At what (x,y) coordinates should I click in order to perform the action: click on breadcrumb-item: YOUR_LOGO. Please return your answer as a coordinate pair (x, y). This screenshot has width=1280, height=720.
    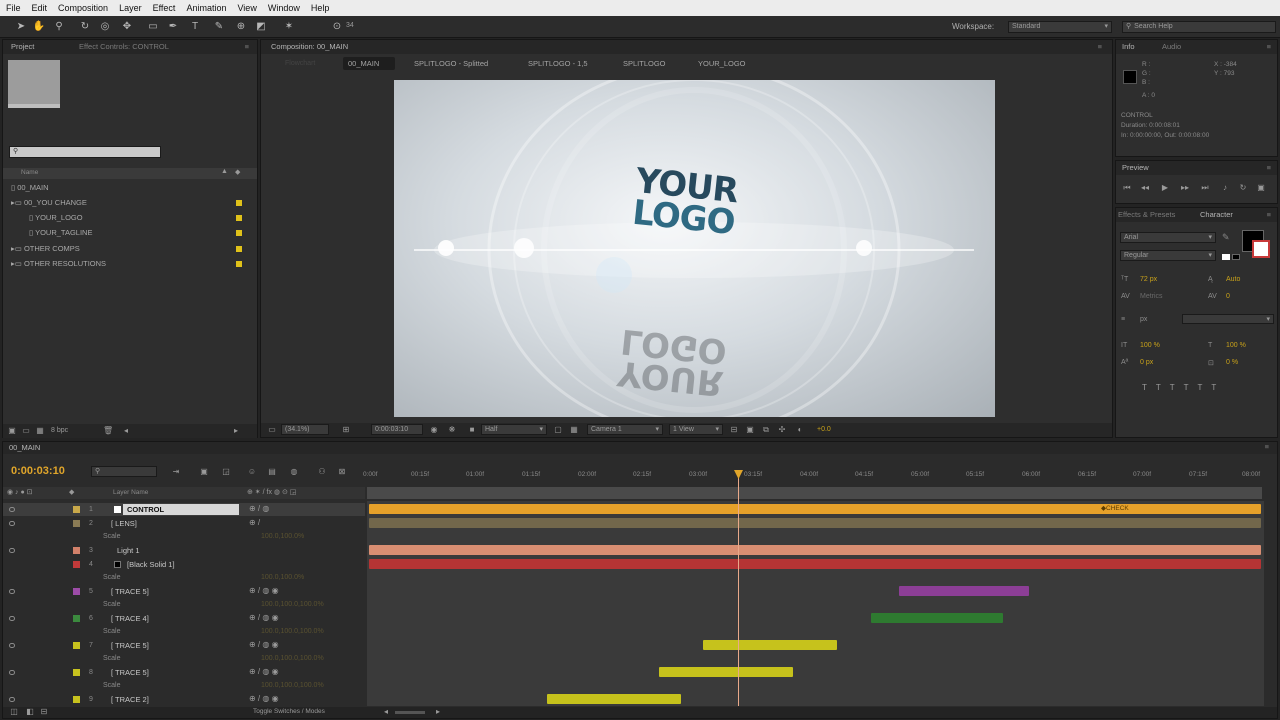
    Looking at the image, I should click on (722, 63).